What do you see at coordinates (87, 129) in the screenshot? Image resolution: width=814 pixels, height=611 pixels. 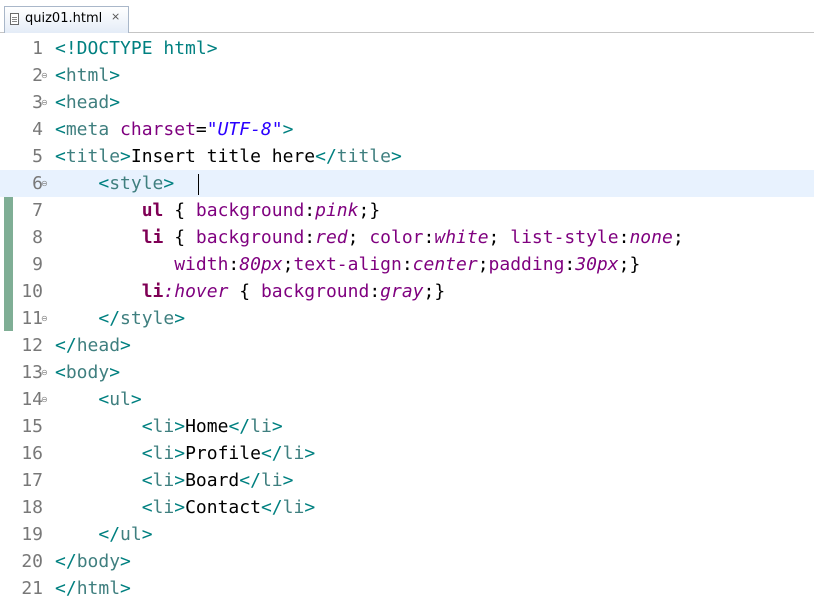 I see `code-token: meta` at bounding box center [87, 129].